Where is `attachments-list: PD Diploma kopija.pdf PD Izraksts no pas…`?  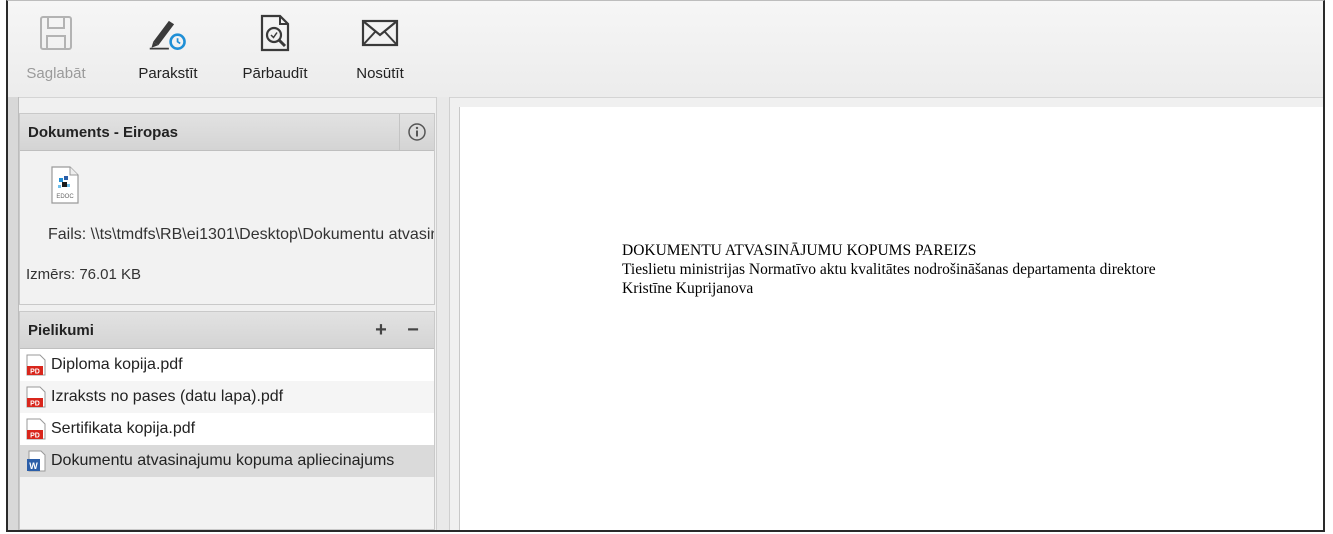
attachments-list: PD Diploma kopija.pdf PD Izraksts no pas… is located at coordinates (227, 413).